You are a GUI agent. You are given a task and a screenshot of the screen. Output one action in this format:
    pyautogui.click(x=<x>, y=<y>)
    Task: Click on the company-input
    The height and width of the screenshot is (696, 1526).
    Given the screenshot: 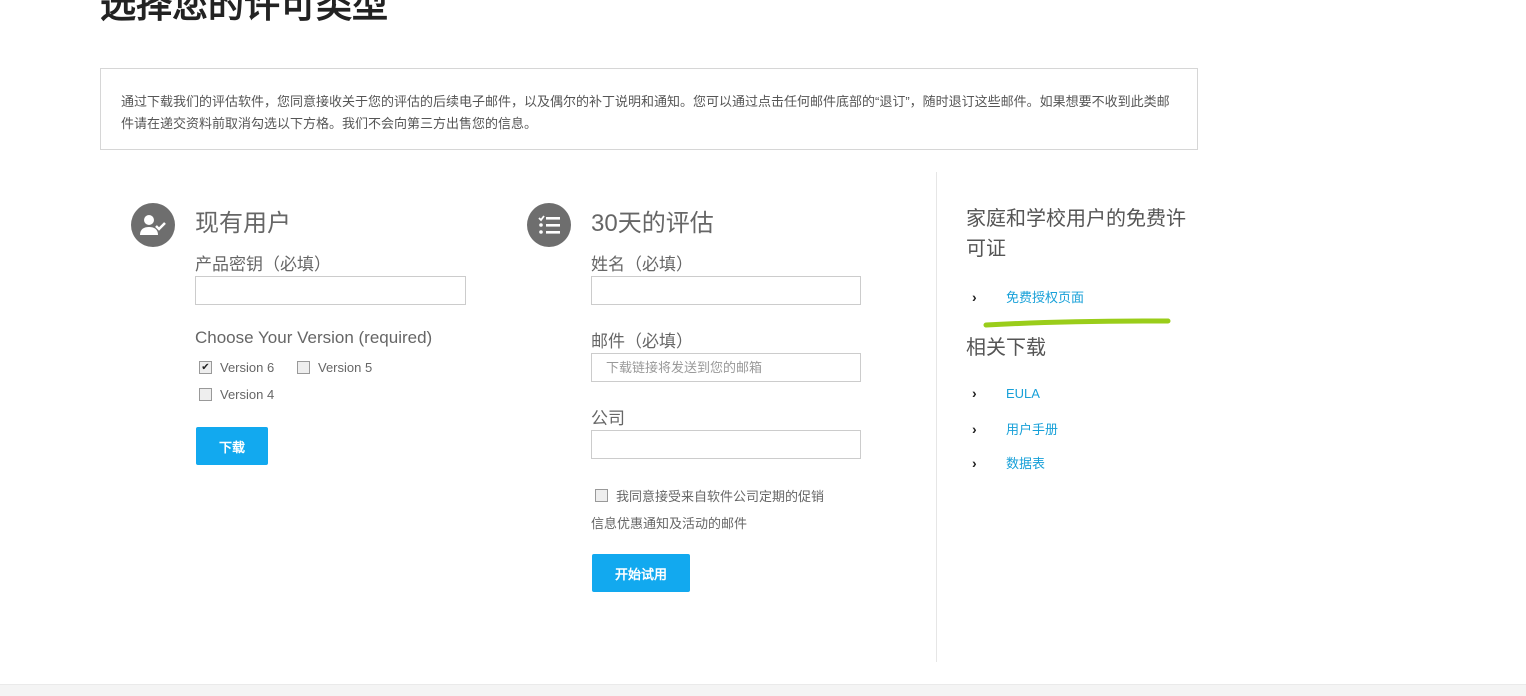 What is the action you would take?
    pyautogui.click(x=726, y=444)
    